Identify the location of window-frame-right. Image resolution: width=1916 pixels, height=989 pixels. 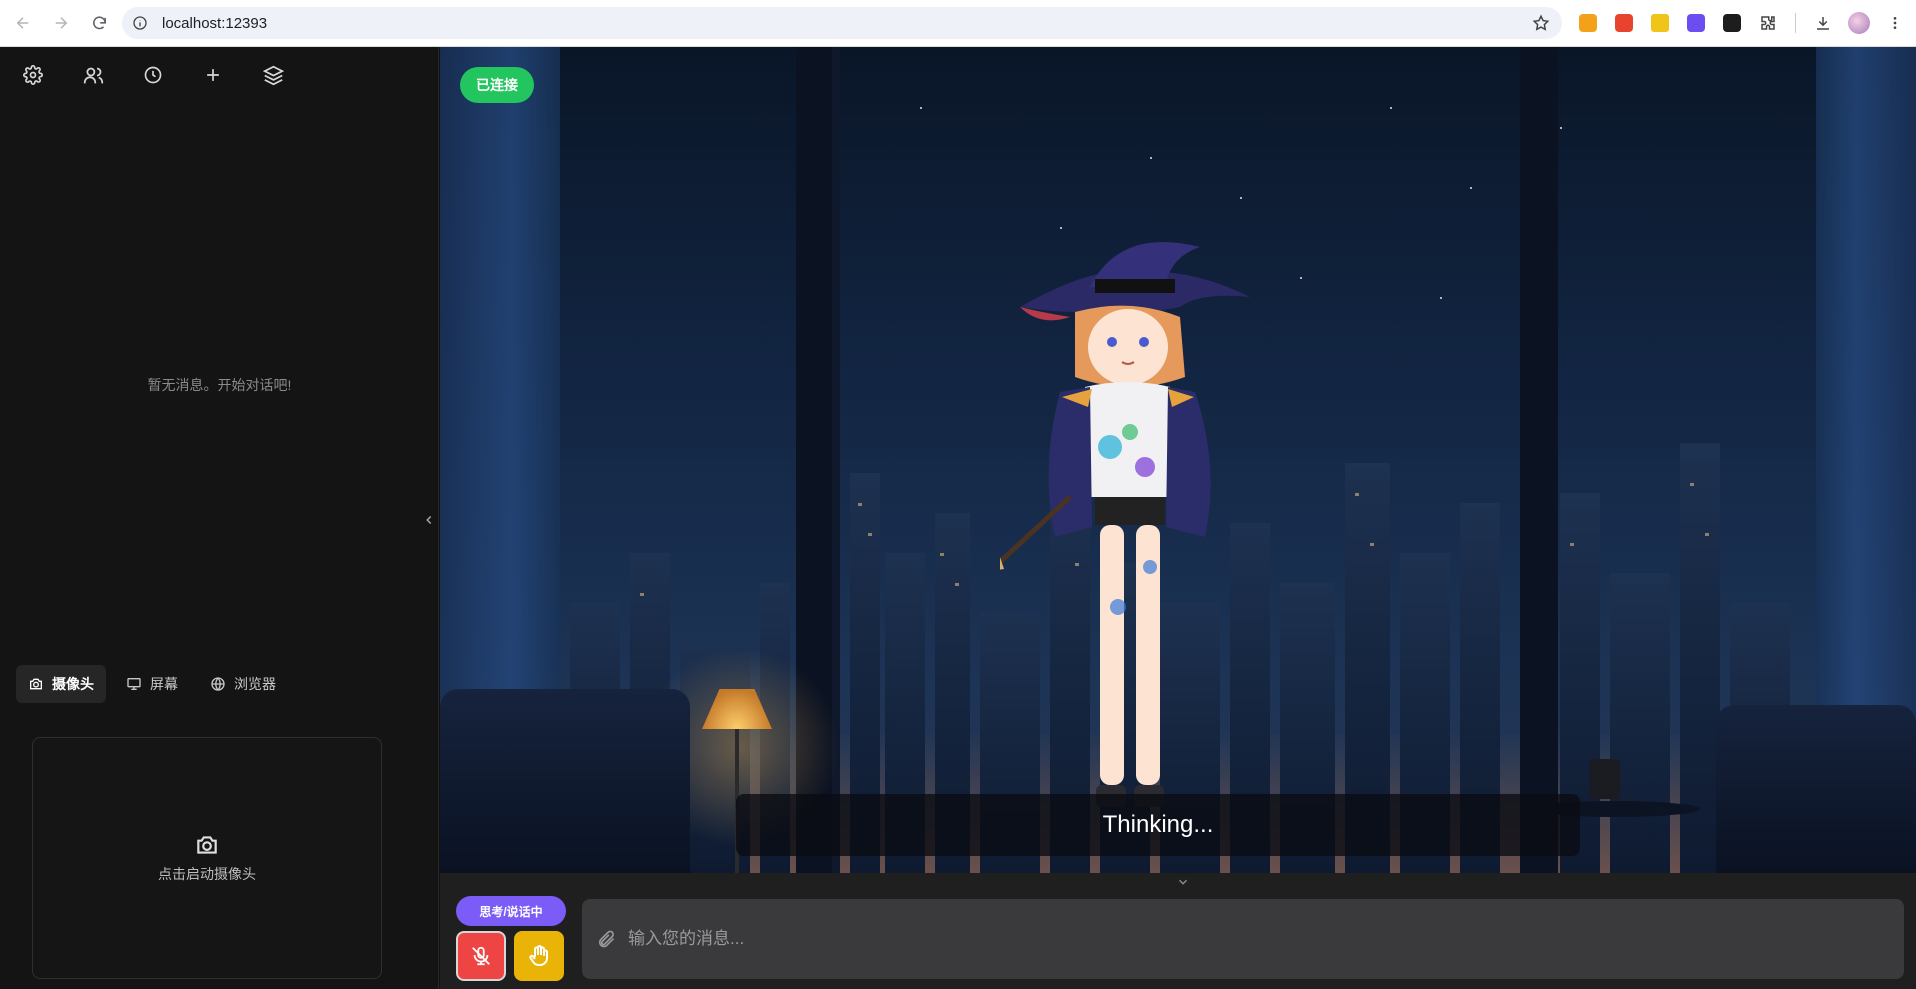
(1539, 460).